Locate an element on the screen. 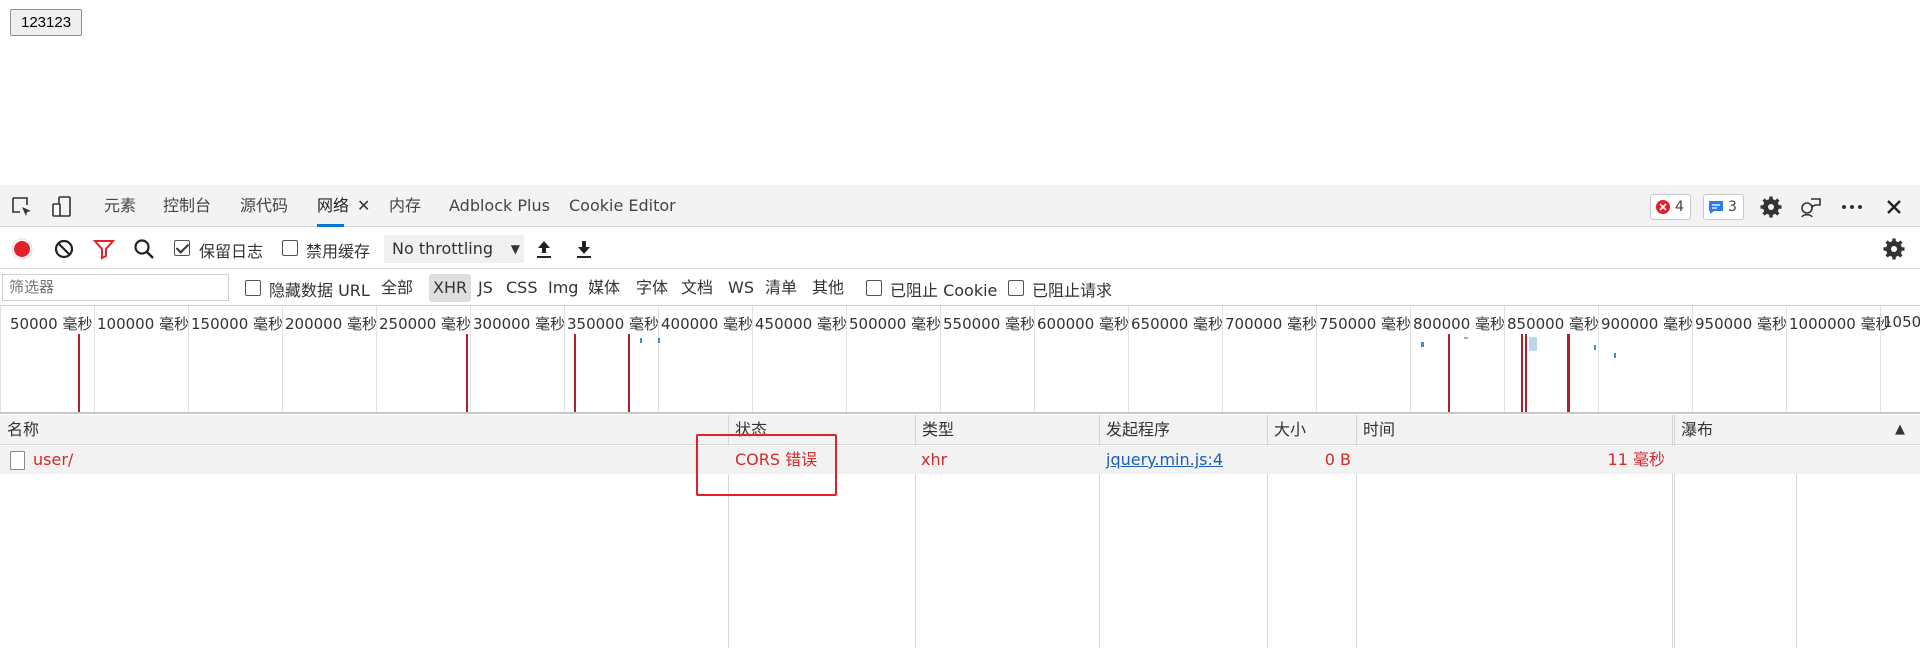 This screenshot has height=648, width=1920. timeline-tick: 850000 毫秒 is located at coordinates (1551, 359).